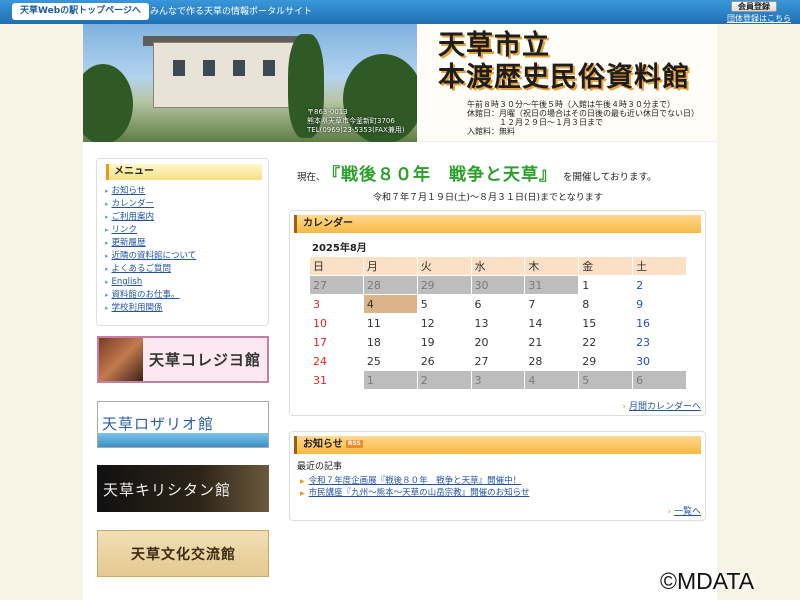  I want to click on site-title: 天草市立 本渡歴史民俗資料館, so click(564, 62).